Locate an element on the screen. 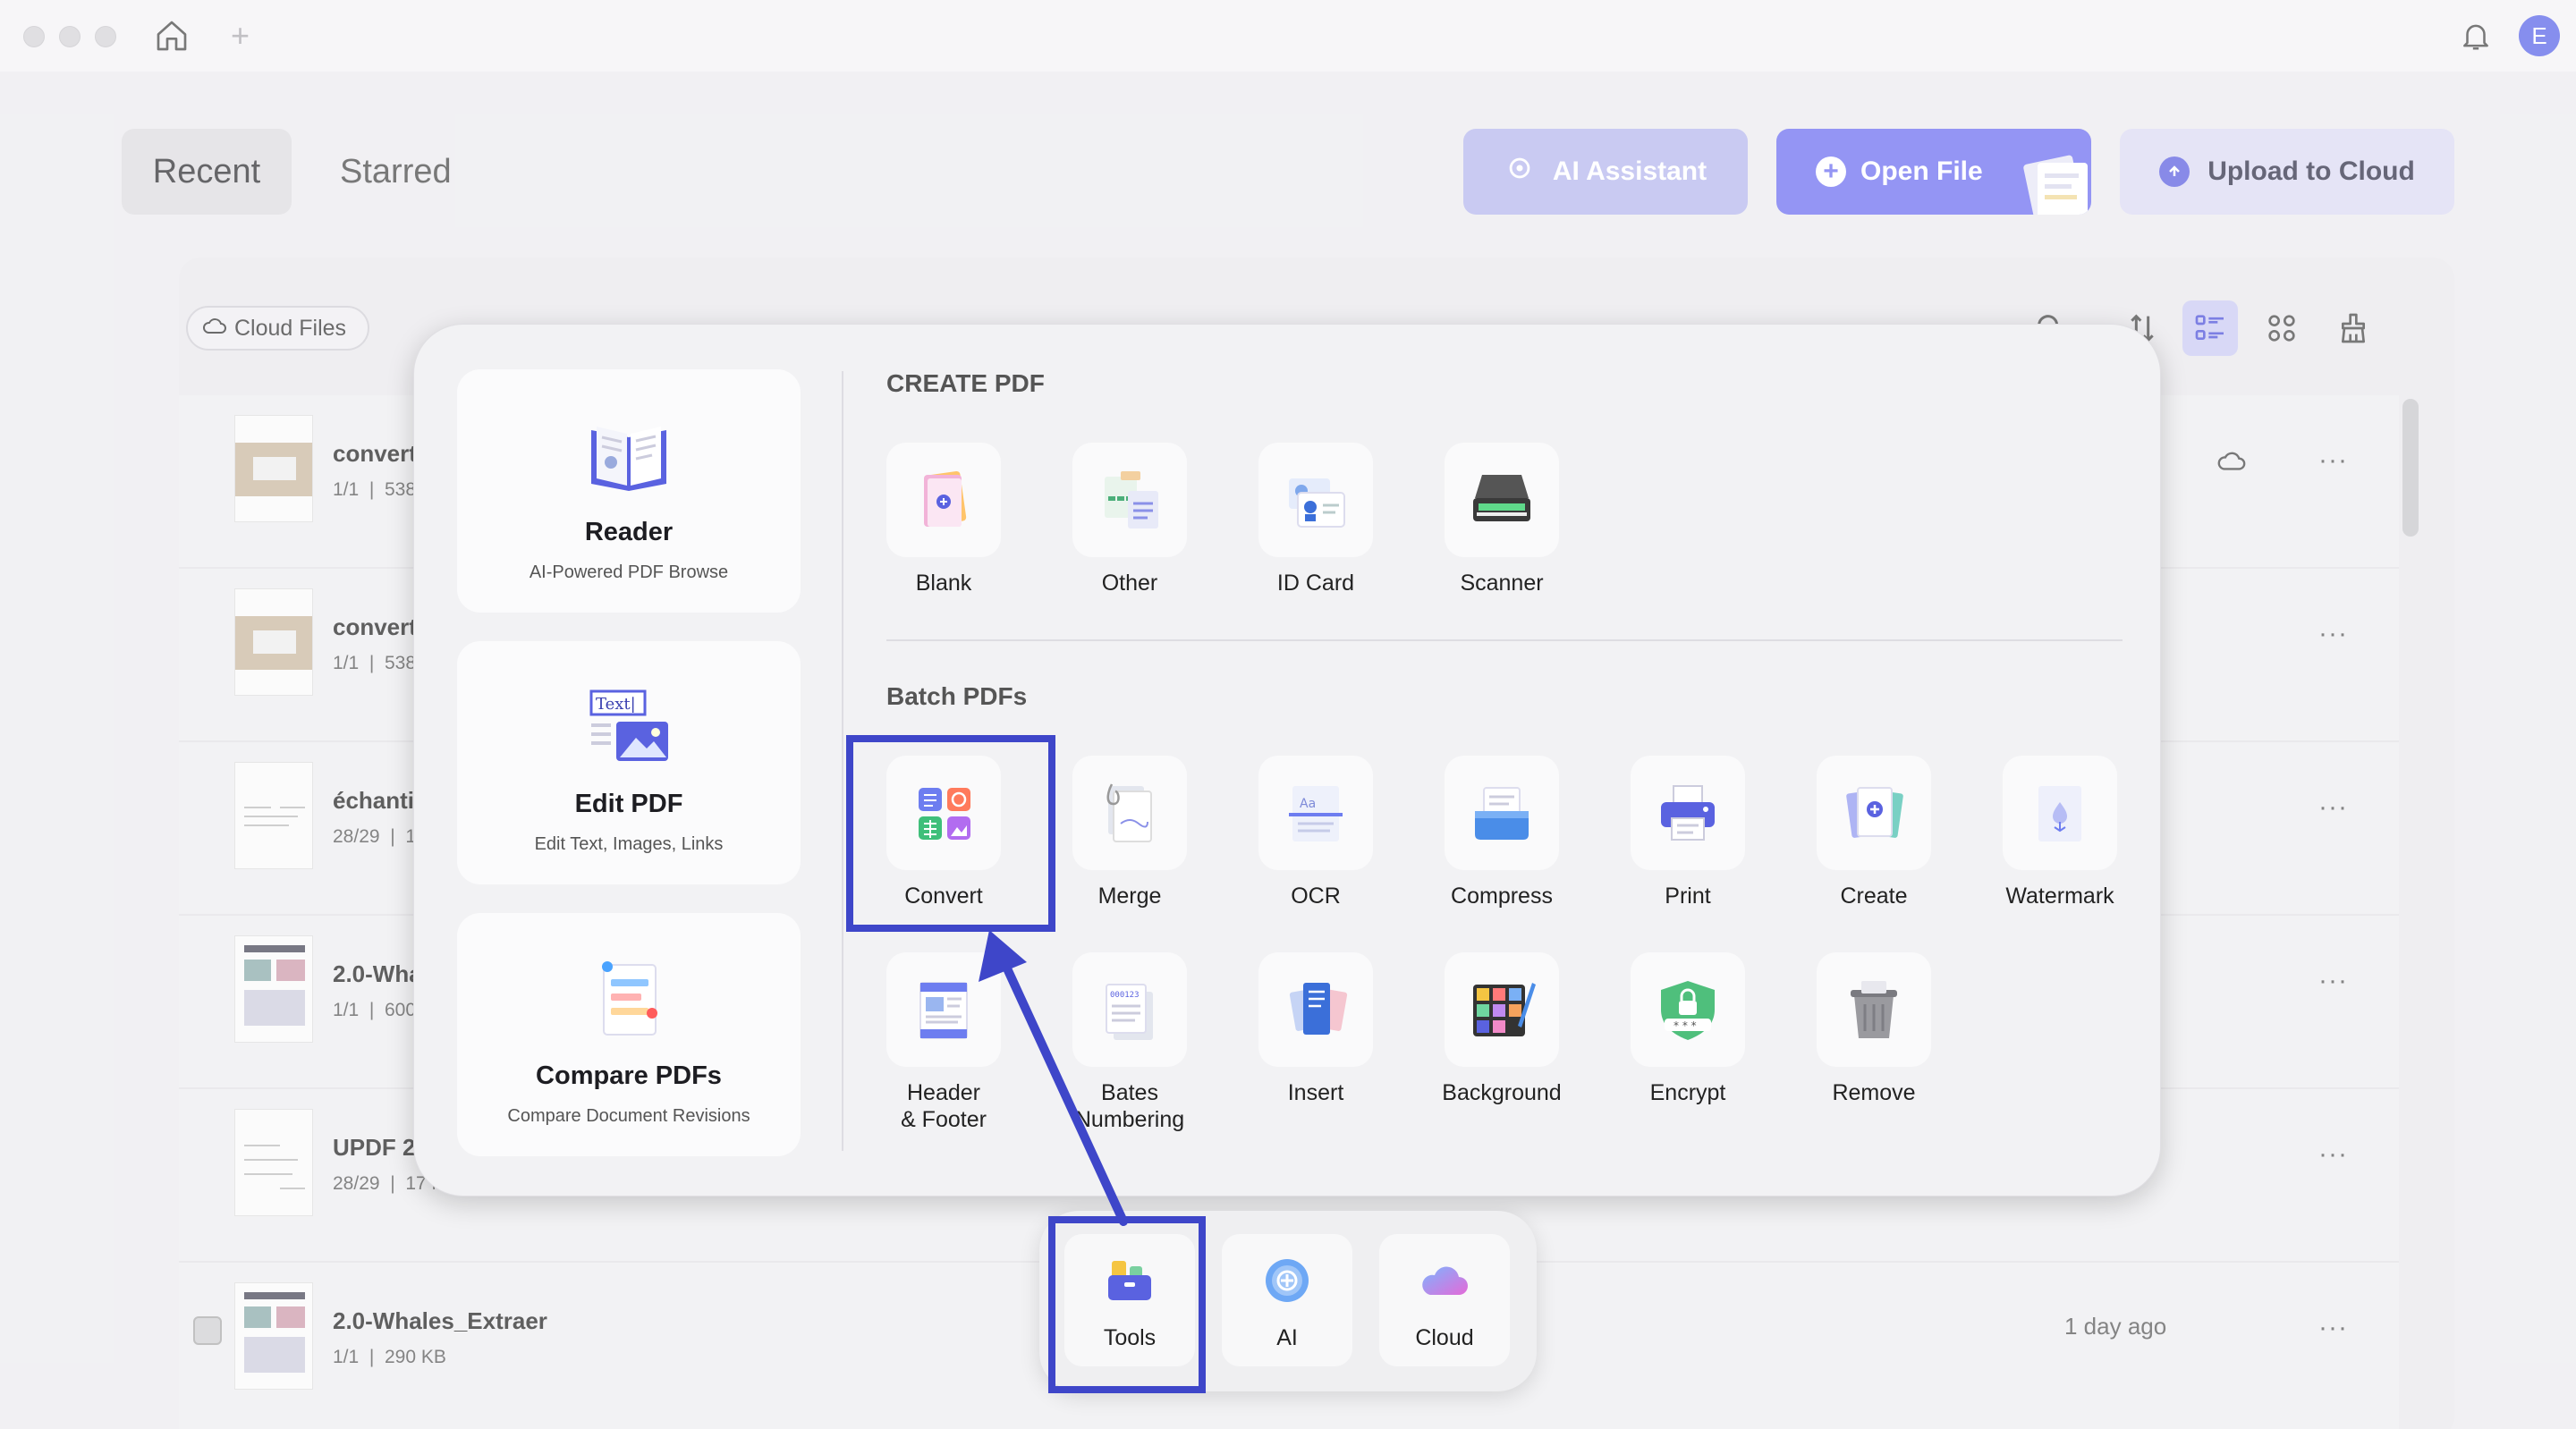  vertical-divider is located at coordinates (842, 761).